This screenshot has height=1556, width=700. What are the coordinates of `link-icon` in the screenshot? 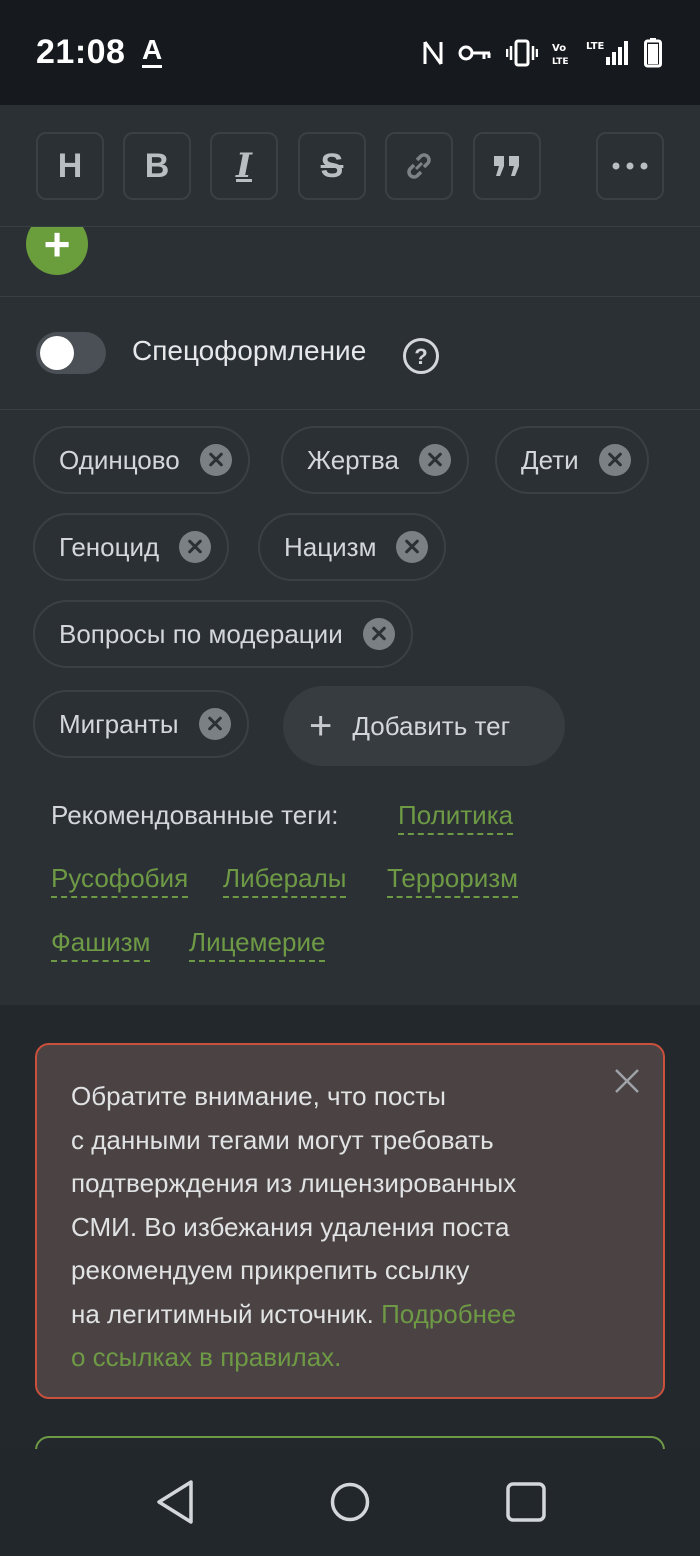 It's located at (419, 166).